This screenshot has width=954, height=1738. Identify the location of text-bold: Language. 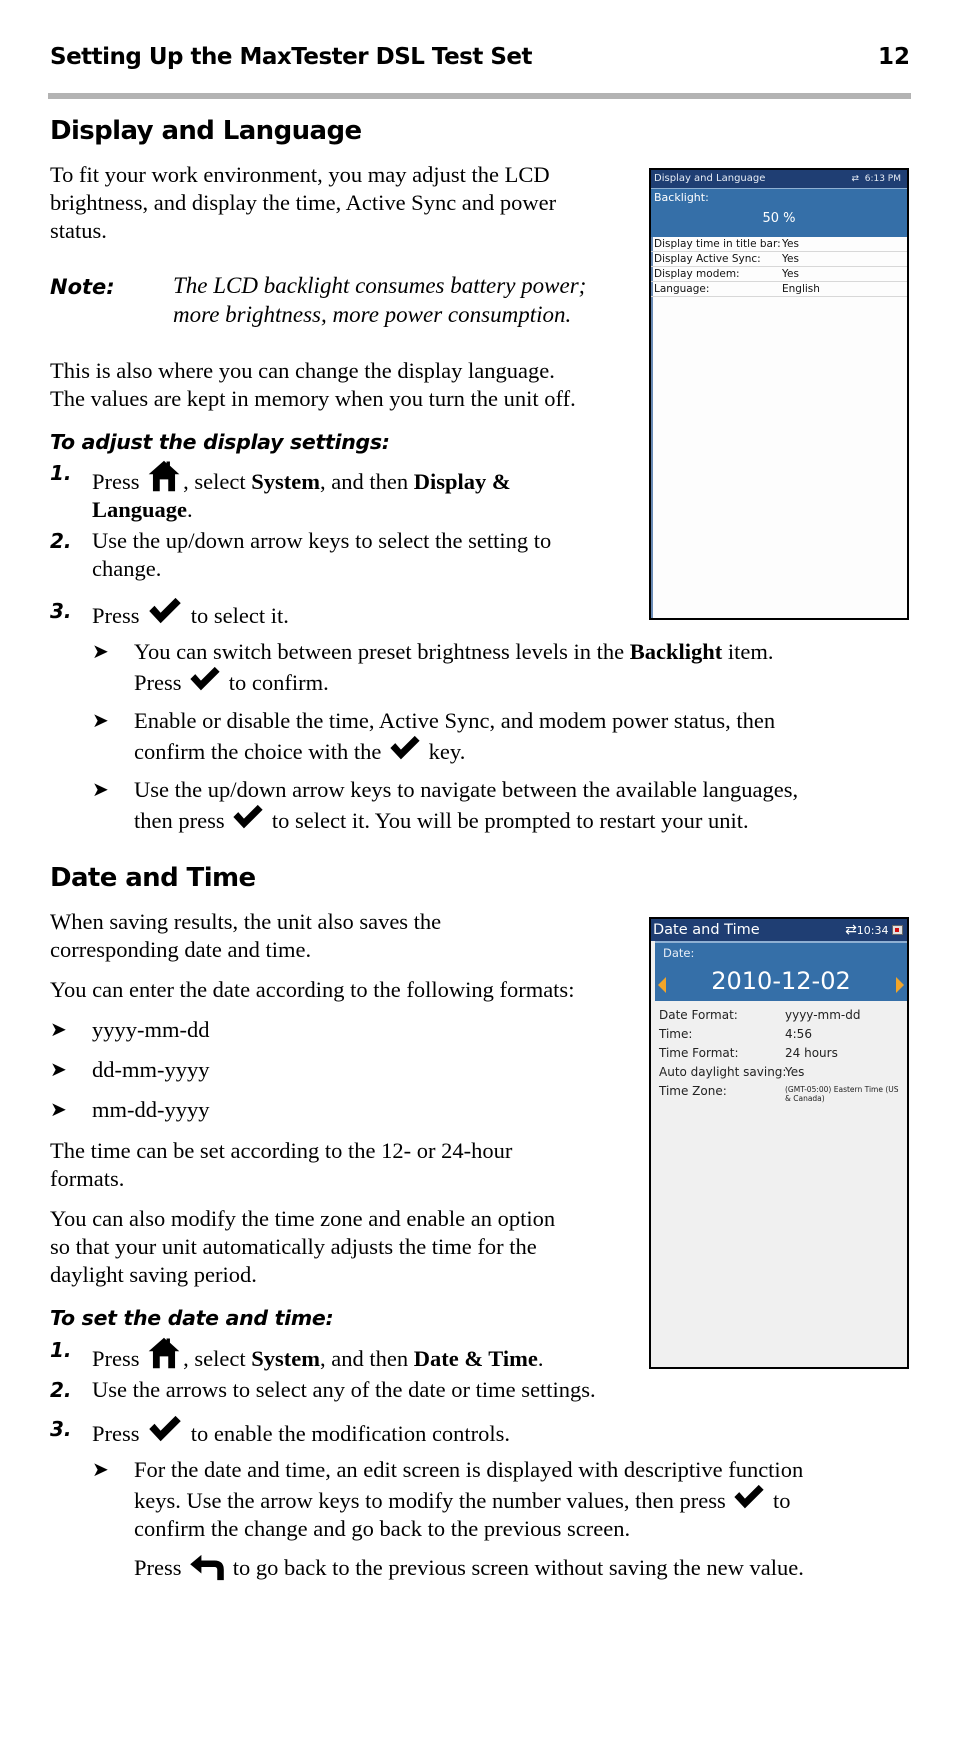
(140, 509).